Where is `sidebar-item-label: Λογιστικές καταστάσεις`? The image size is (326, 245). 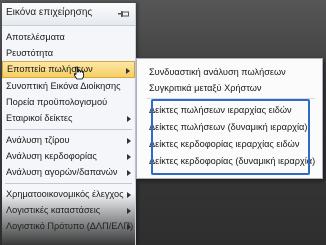
sidebar-item-label: Λογιστικές καταστάσεις is located at coordinates (53, 210).